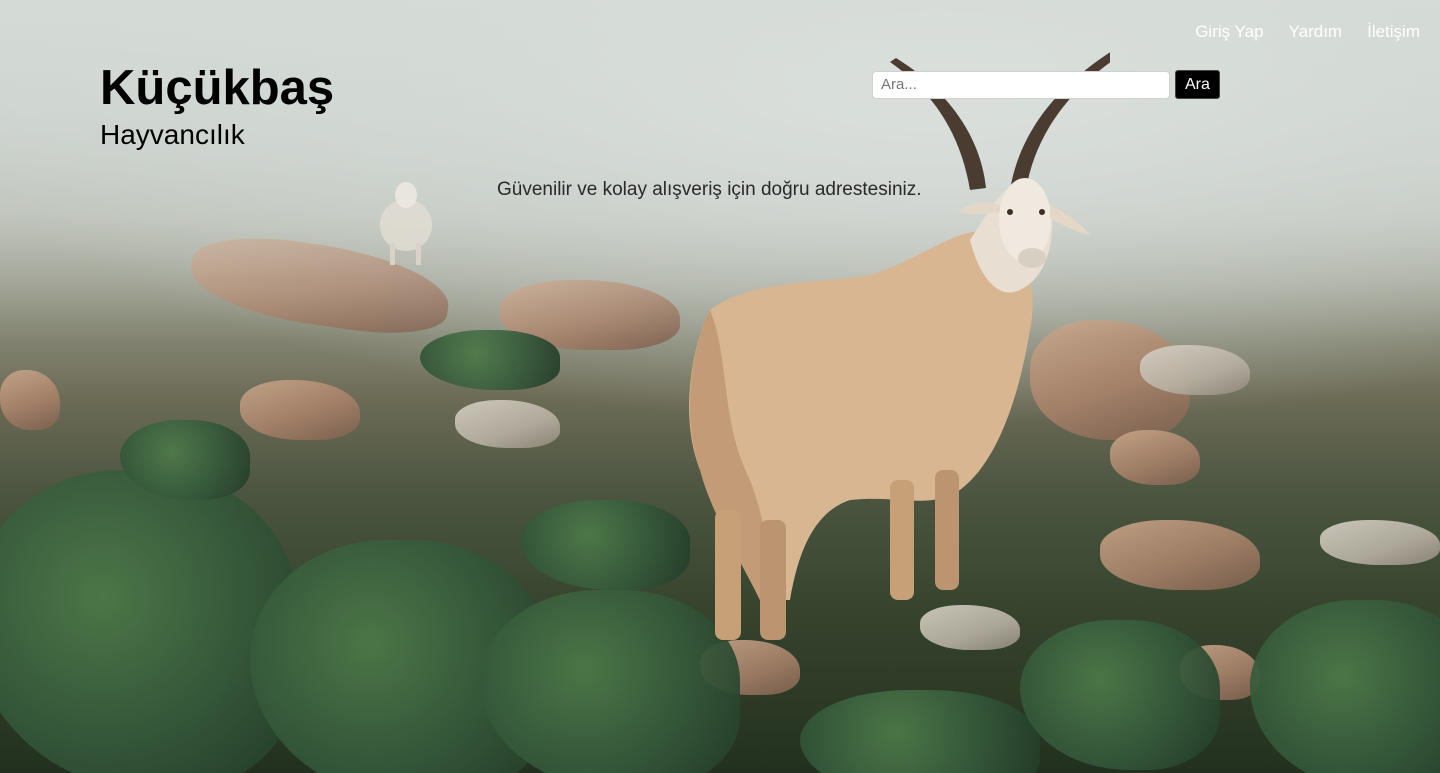 The height and width of the screenshot is (773, 1440). What do you see at coordinates (1021, 84) in the screenshot?
I see `search-input` at bounding box center [1021, 84].